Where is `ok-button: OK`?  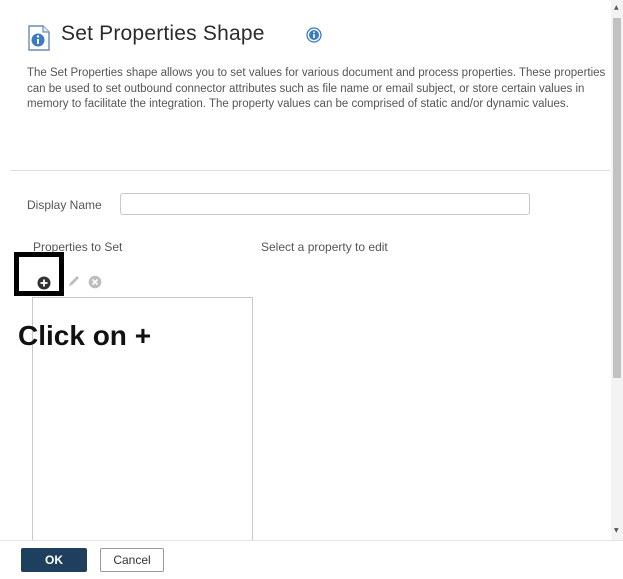
ok-button: OK is located at coordinates (54, 560).